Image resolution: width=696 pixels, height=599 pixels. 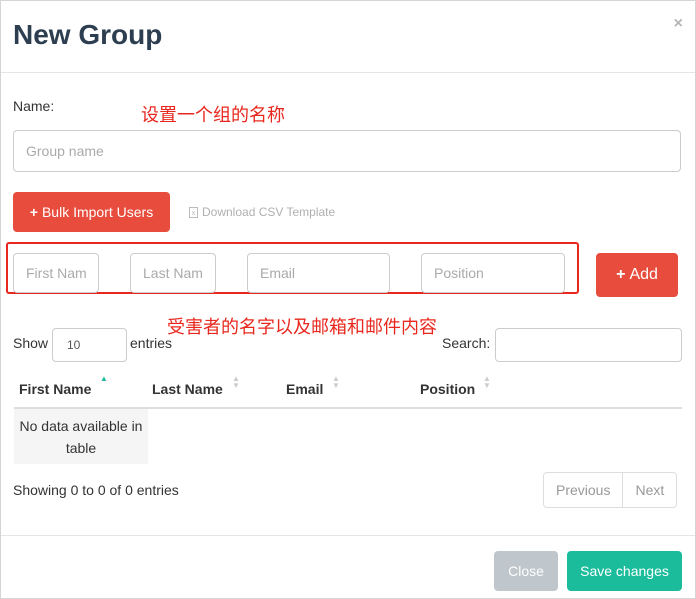 I want to click on download-csv-link: x Download CSV Template, so click(x=262, y=212).